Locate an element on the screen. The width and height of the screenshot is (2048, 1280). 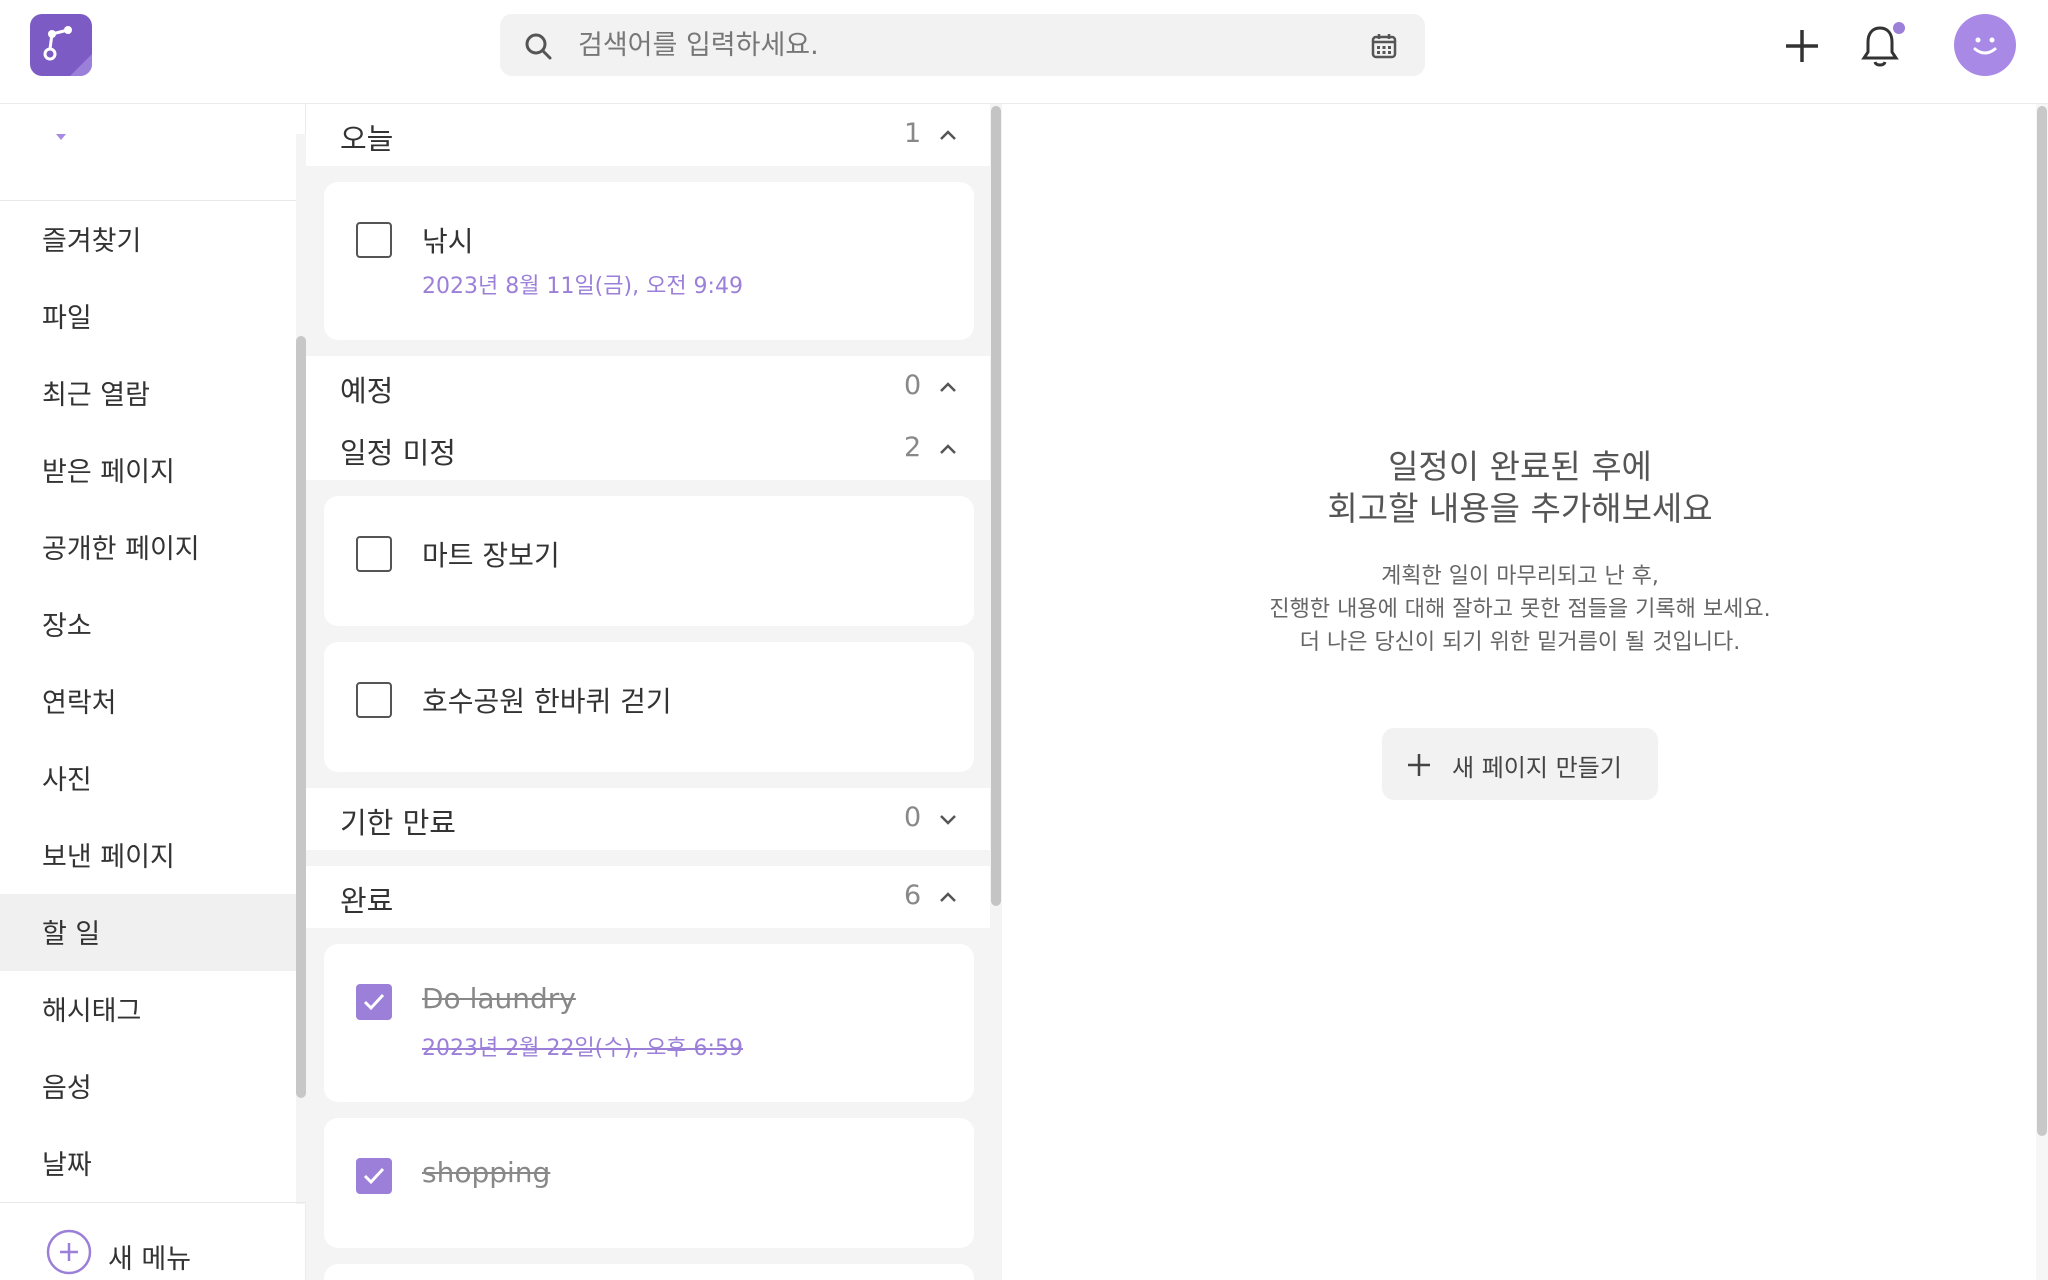
new-page-button: 새 페이지 만들기 is located at coordinates (1520, 764).